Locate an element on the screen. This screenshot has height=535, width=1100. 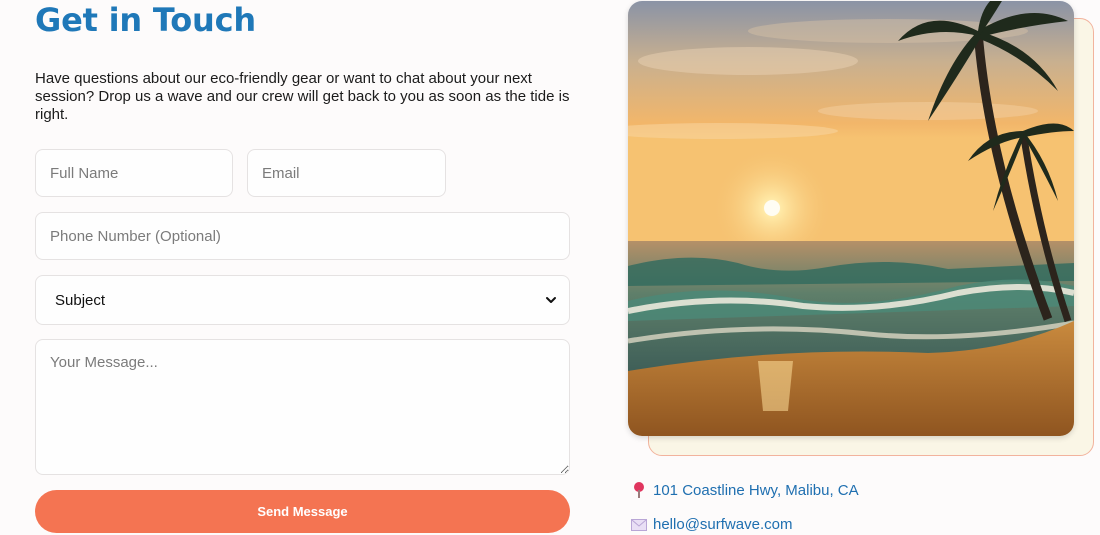
address-row: 101 Coastline Hwy, Malibu, CA is located at coordinates (744, 490).